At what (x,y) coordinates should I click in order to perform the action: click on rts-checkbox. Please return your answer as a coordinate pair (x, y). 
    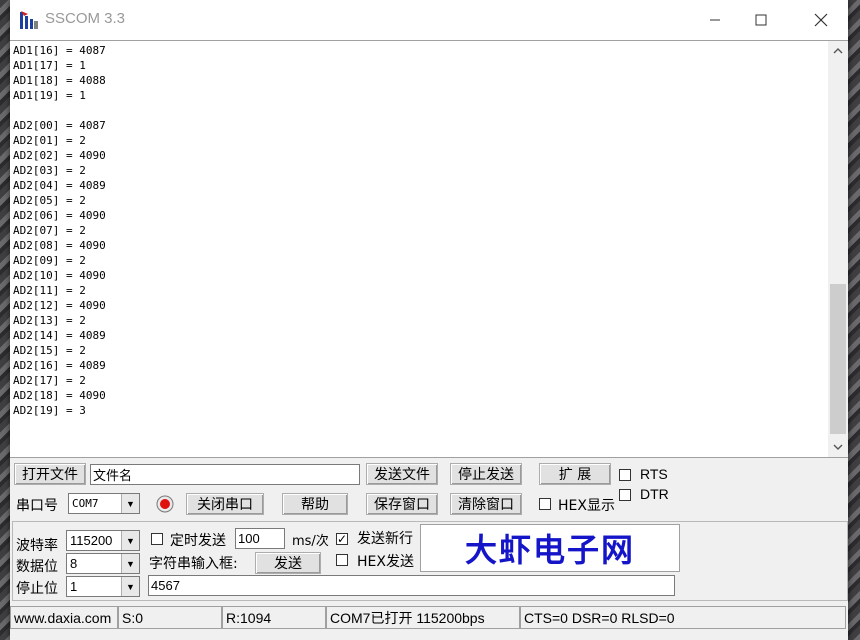
    Looking at the image, I should click on (625, 475).